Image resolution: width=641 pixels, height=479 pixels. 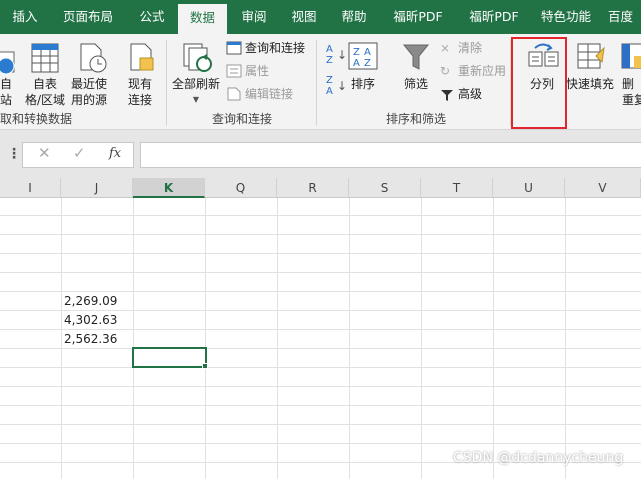 What do you see at coordinates (45, 92) in the screenshot?
I see `from-table-range-button: 自表 格/区域` at bounding box center [45, 92].